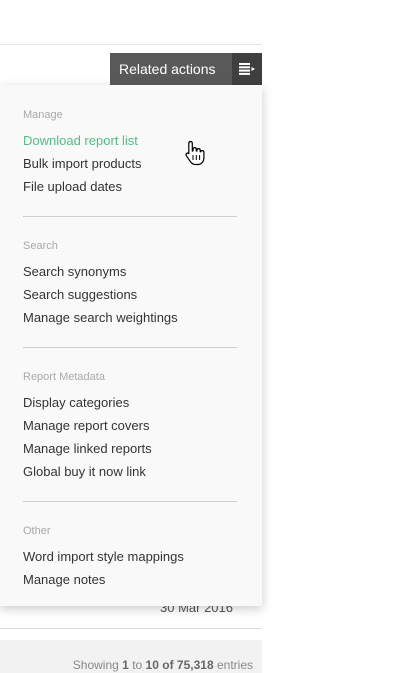 The image size is (397, 673). I want to click on menu-item-search-suggestions: Search suggestions, so click(80, 294).